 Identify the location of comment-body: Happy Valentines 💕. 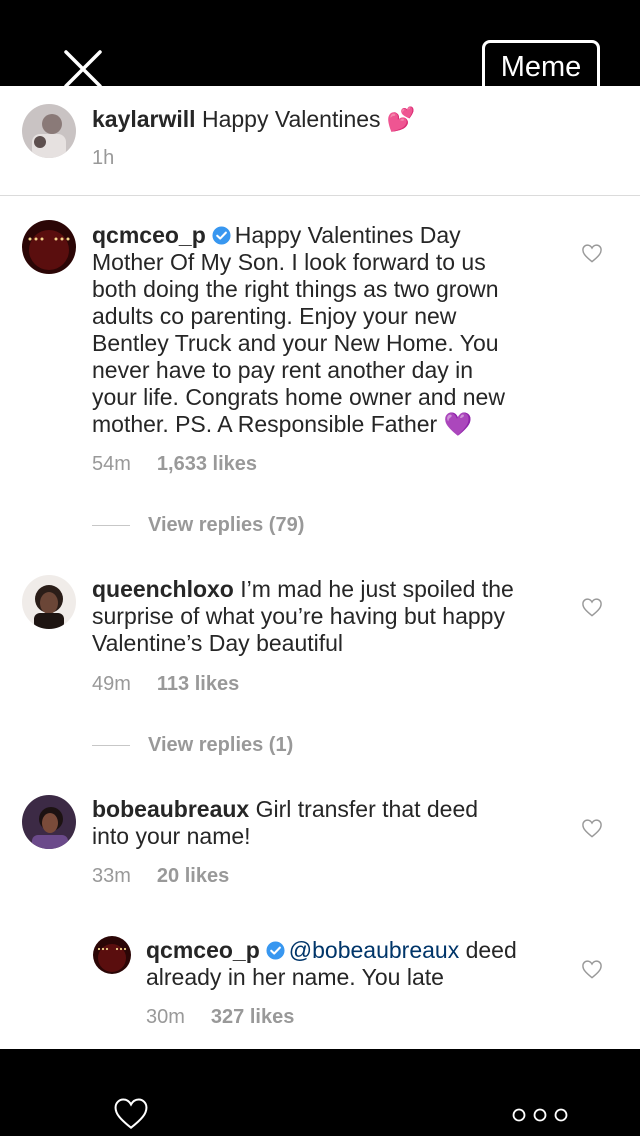
(308, 119).